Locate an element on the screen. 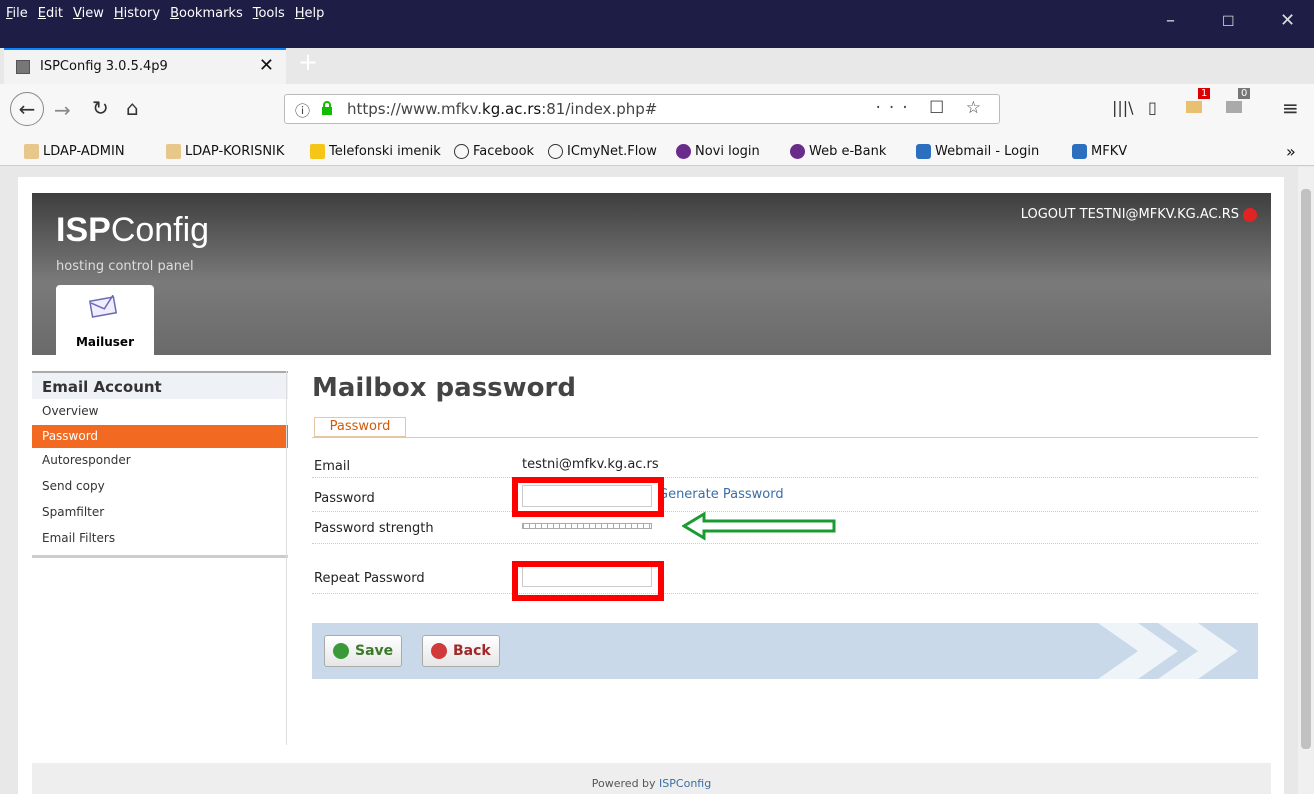 This screenshot has height=794, width=1314. email-label: Email is located at coordinates (332, 466).